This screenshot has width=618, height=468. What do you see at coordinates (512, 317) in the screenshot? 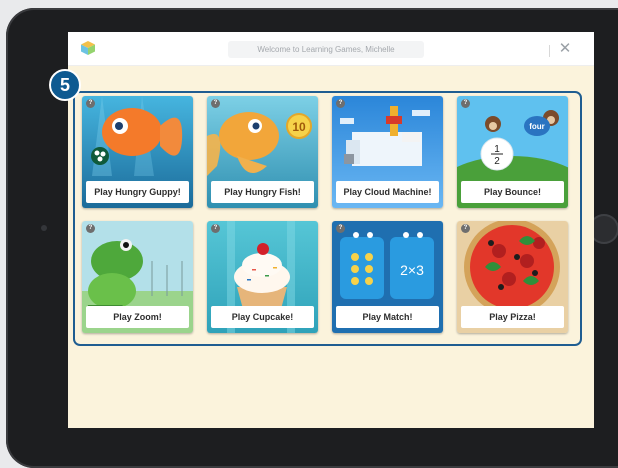
I see `game-label: Play Pizza!` at bounding box center [512, 317].